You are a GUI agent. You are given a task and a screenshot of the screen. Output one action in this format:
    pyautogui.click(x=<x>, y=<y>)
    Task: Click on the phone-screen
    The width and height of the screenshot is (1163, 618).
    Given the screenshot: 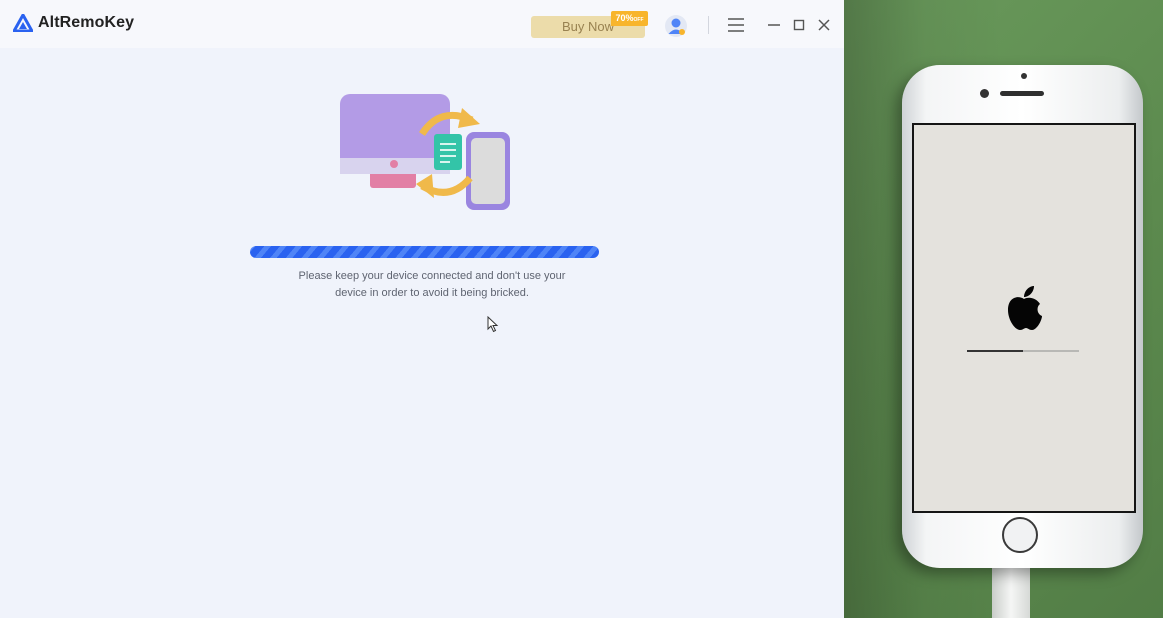 What is the action you would take?
    pyautogui.click(x=1024, y=318)
    